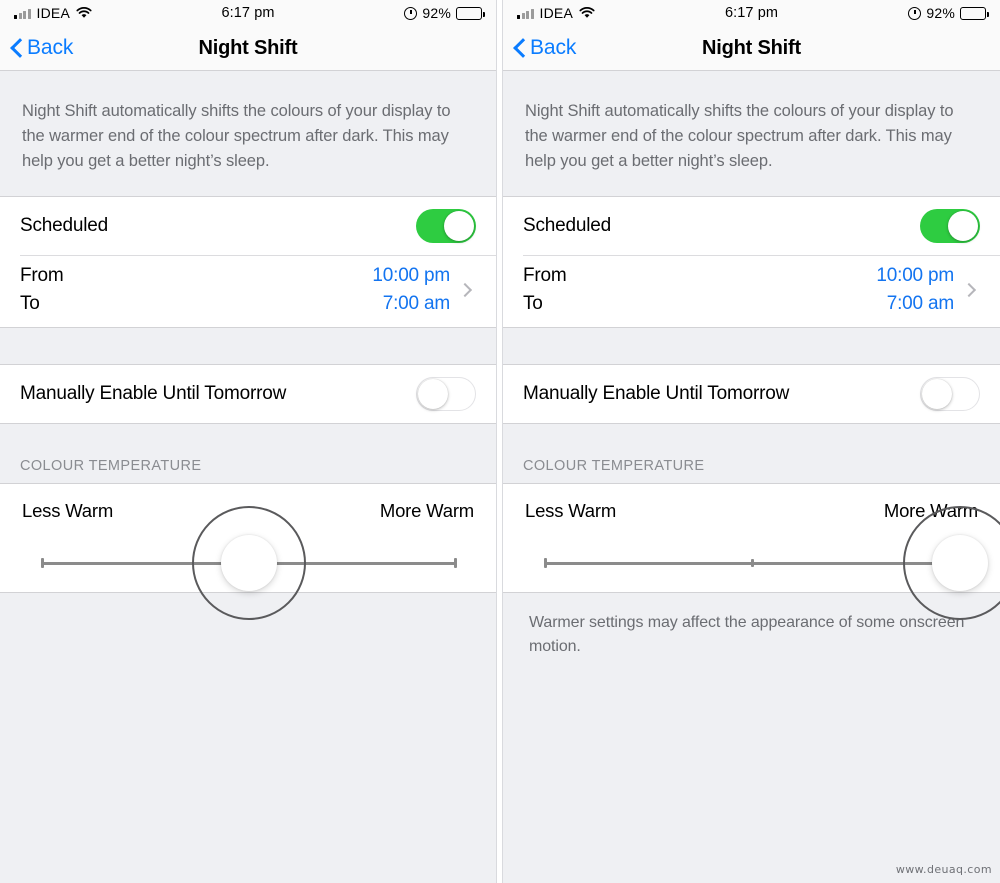  What do you see at coordinates (943, 869) in the screenshot?
I see `site-watermark: www.deuaq.com` at bounding box center [943, 869].